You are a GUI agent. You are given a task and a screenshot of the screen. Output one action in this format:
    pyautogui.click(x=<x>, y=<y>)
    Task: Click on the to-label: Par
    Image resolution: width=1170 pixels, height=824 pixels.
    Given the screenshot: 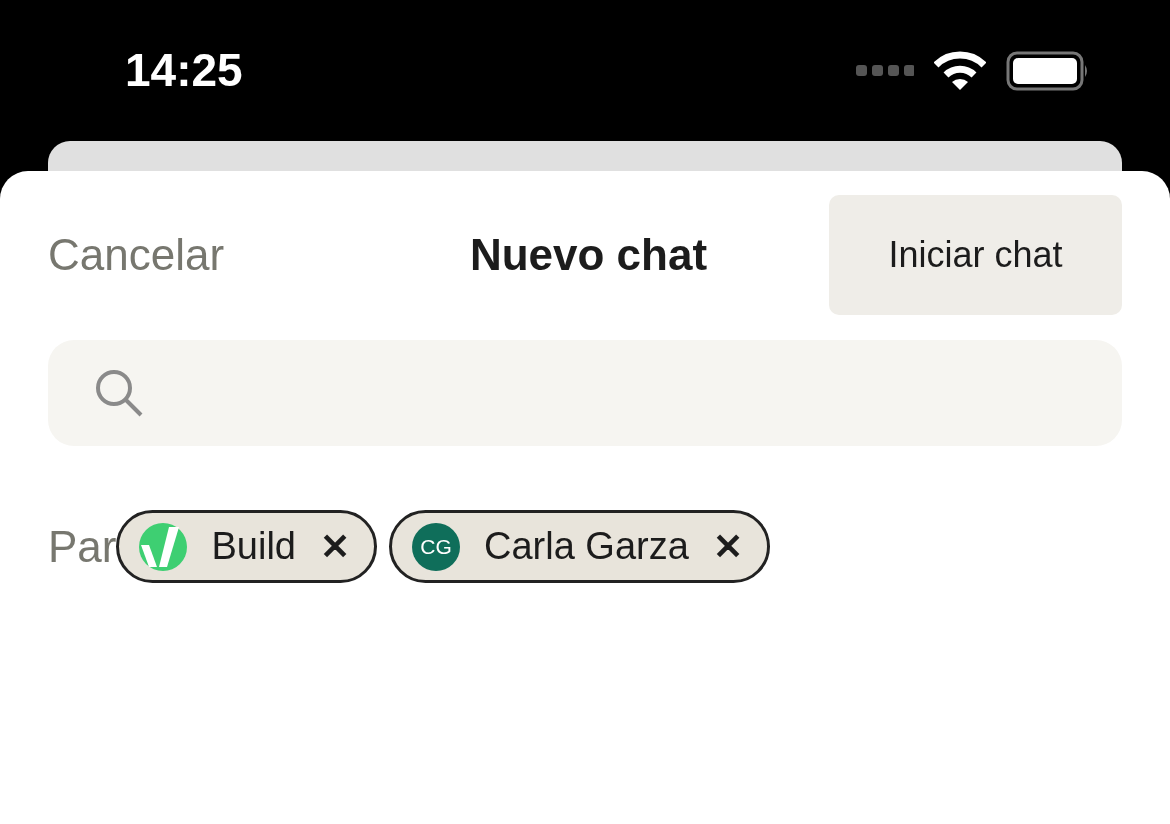 What is the action you would take?
    pyautogui.click(x=82, y=546)
    